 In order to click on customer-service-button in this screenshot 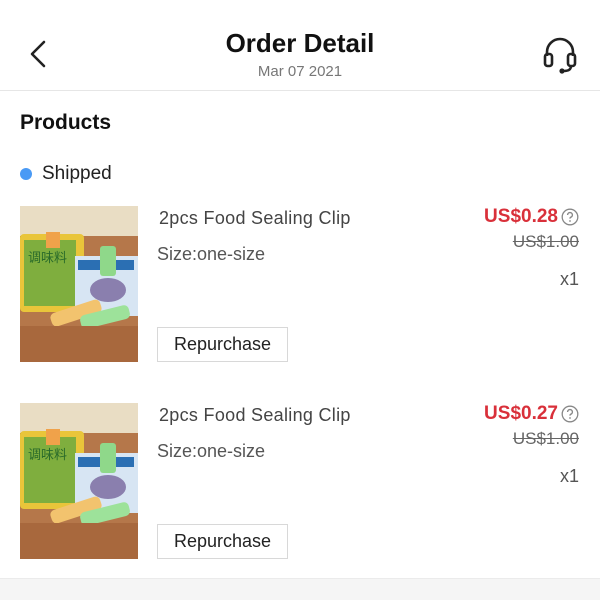, I will do `click(560, 55)`.